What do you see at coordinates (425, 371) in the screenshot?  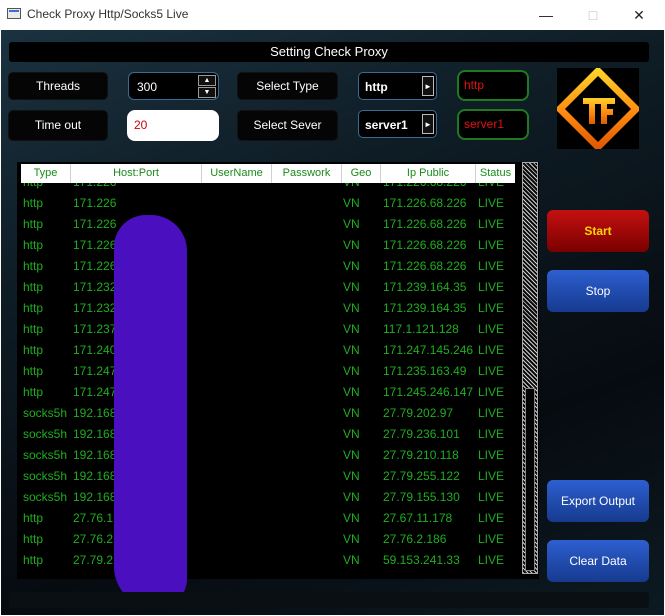 I see `cell-ip-public: 171.235.163.49` at bounding box center [425, 371].